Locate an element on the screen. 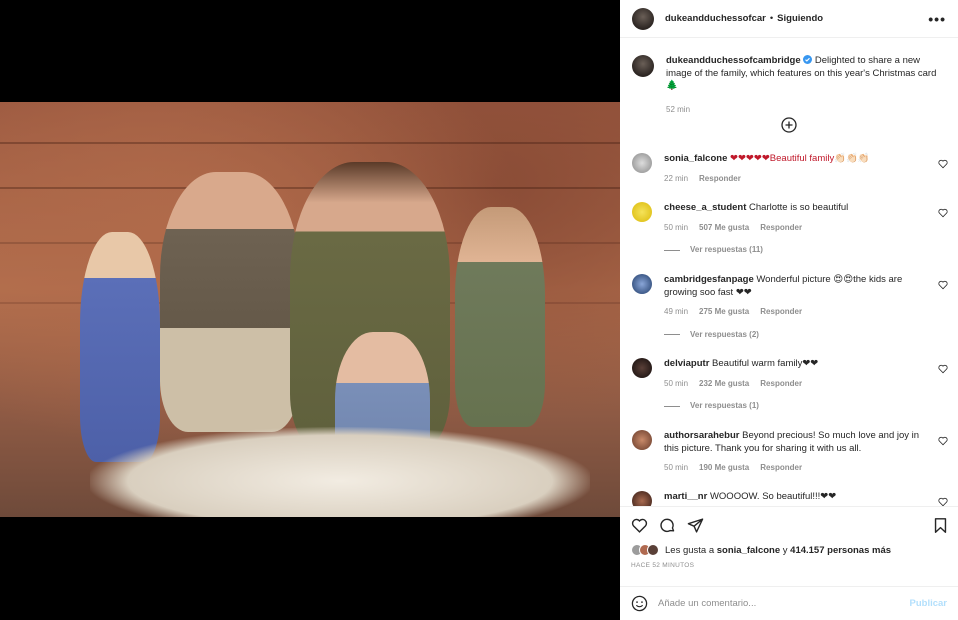 Image resolution: width=958 pixels, height=620 pixels. comment-input is located at coordinates (784, 603).